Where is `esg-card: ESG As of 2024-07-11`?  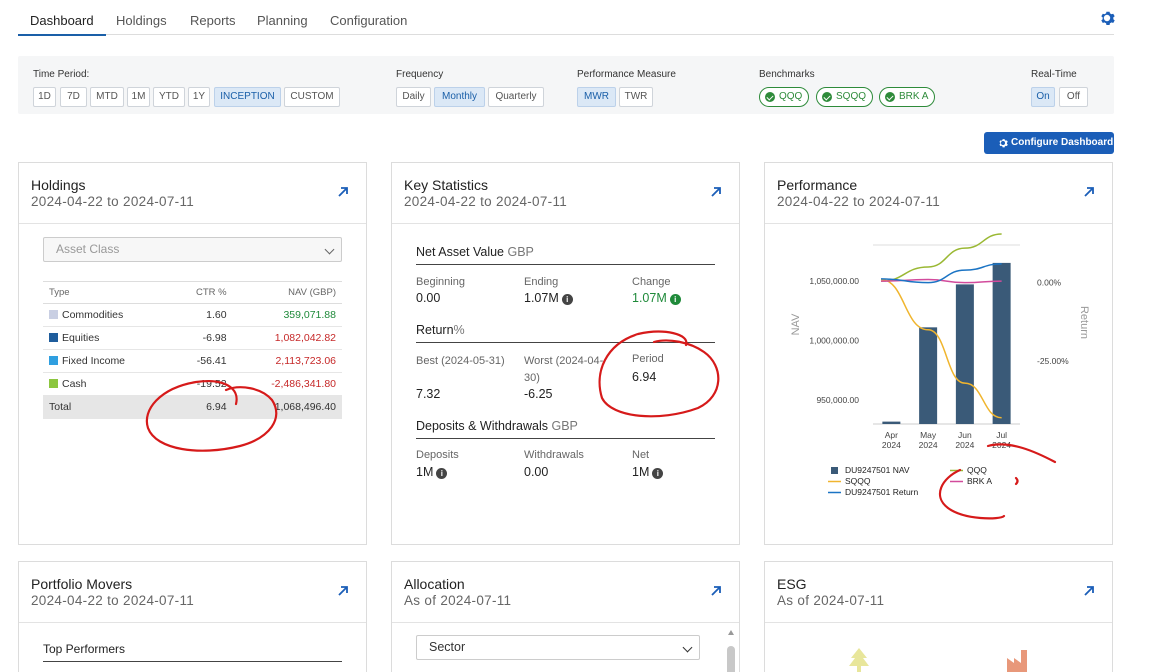
esg-card: ESG As of 2024-07-11 is located at coordinates (938, 616).